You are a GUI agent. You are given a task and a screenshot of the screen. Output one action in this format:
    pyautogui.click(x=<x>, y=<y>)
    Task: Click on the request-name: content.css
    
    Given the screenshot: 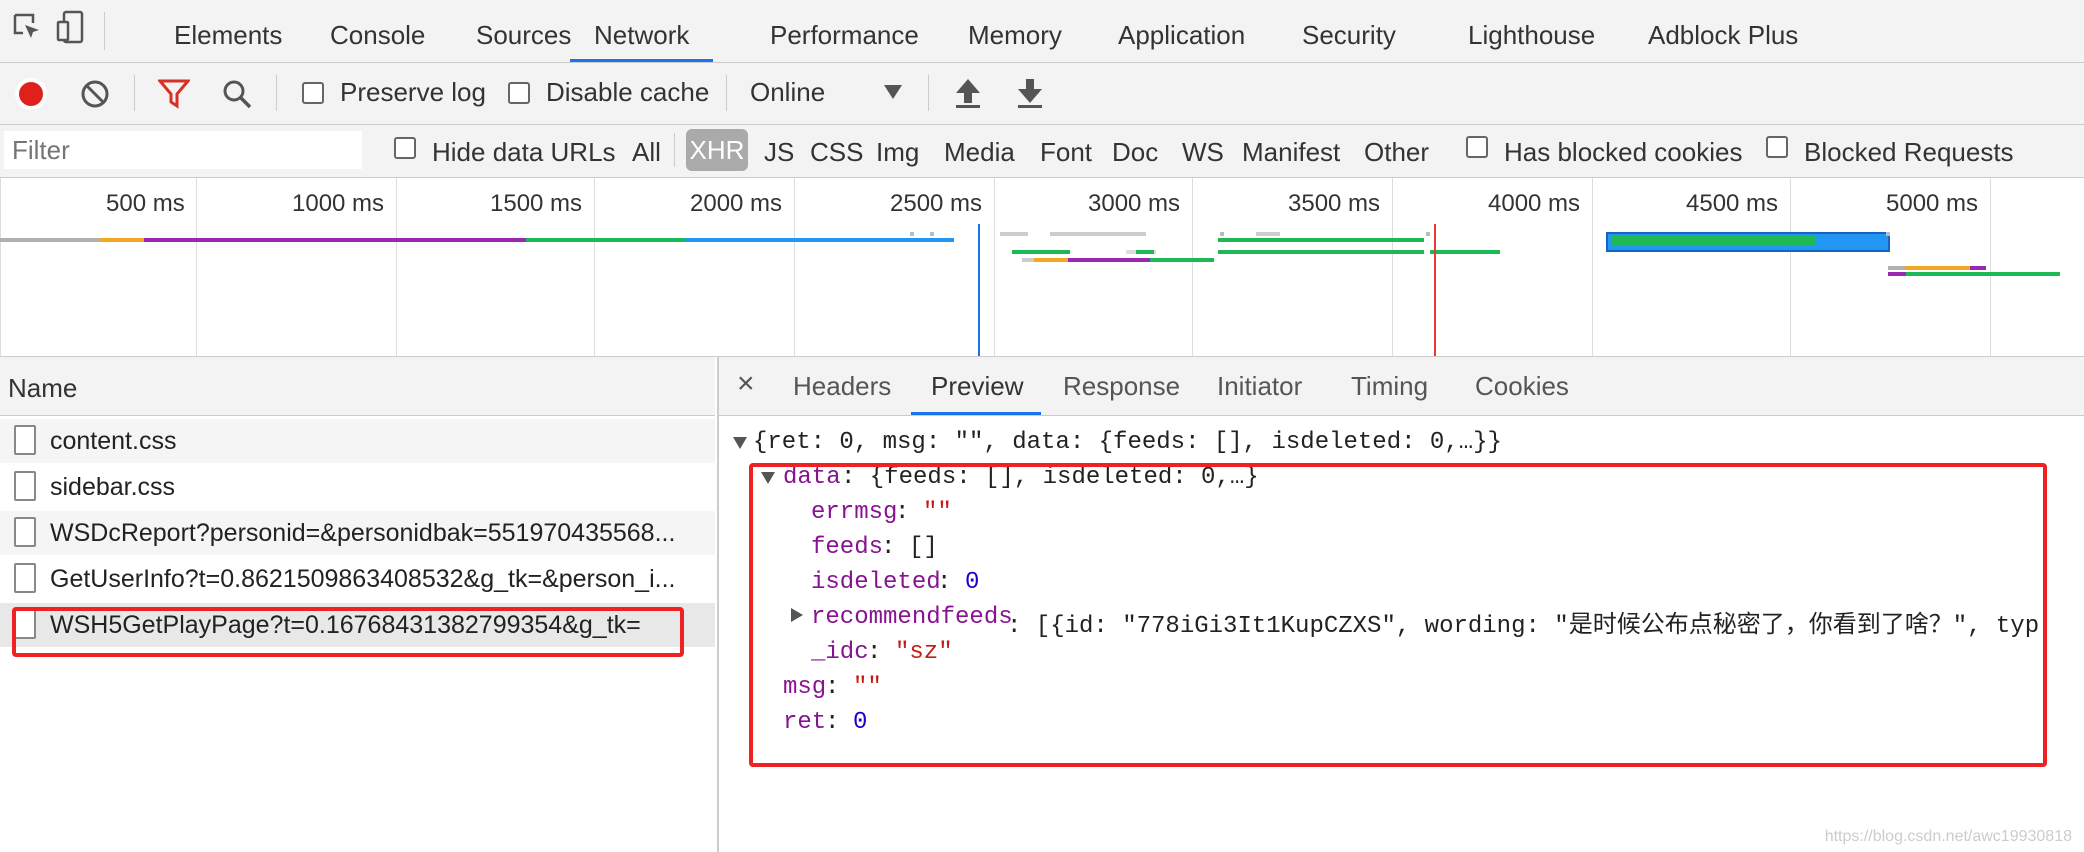 What is the action you would take?
    pyautogui.click(x=113, y=441)
    